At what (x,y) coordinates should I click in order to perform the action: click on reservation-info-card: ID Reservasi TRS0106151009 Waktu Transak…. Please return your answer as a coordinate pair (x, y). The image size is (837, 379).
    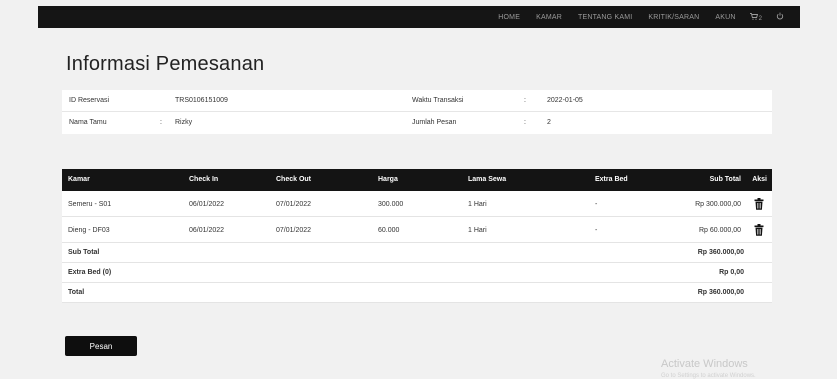
    Looking at the image, I should click on (417, 112).